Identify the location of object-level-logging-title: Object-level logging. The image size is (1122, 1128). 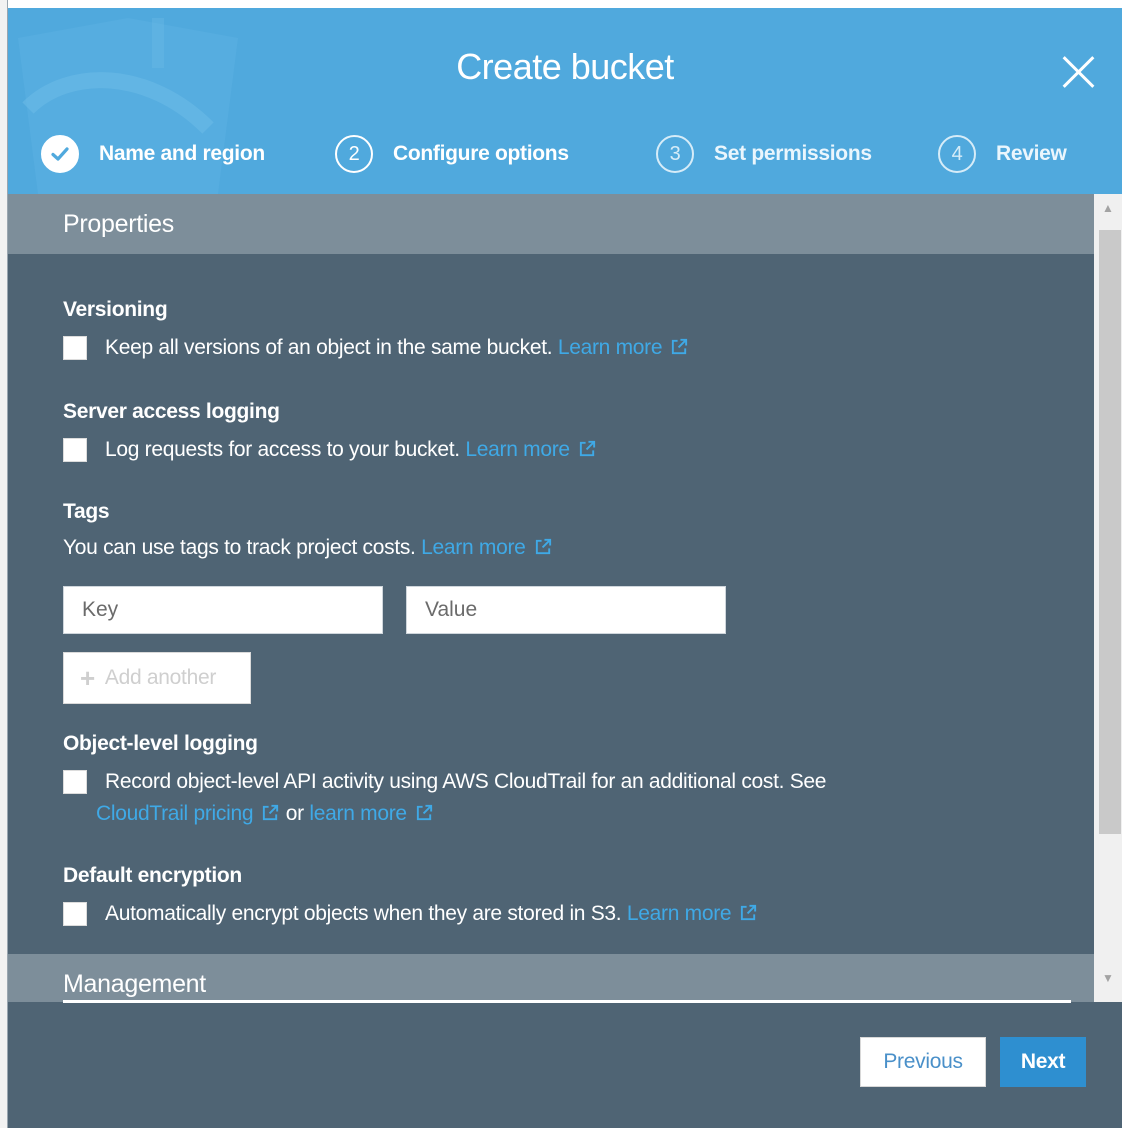
(160, 743).